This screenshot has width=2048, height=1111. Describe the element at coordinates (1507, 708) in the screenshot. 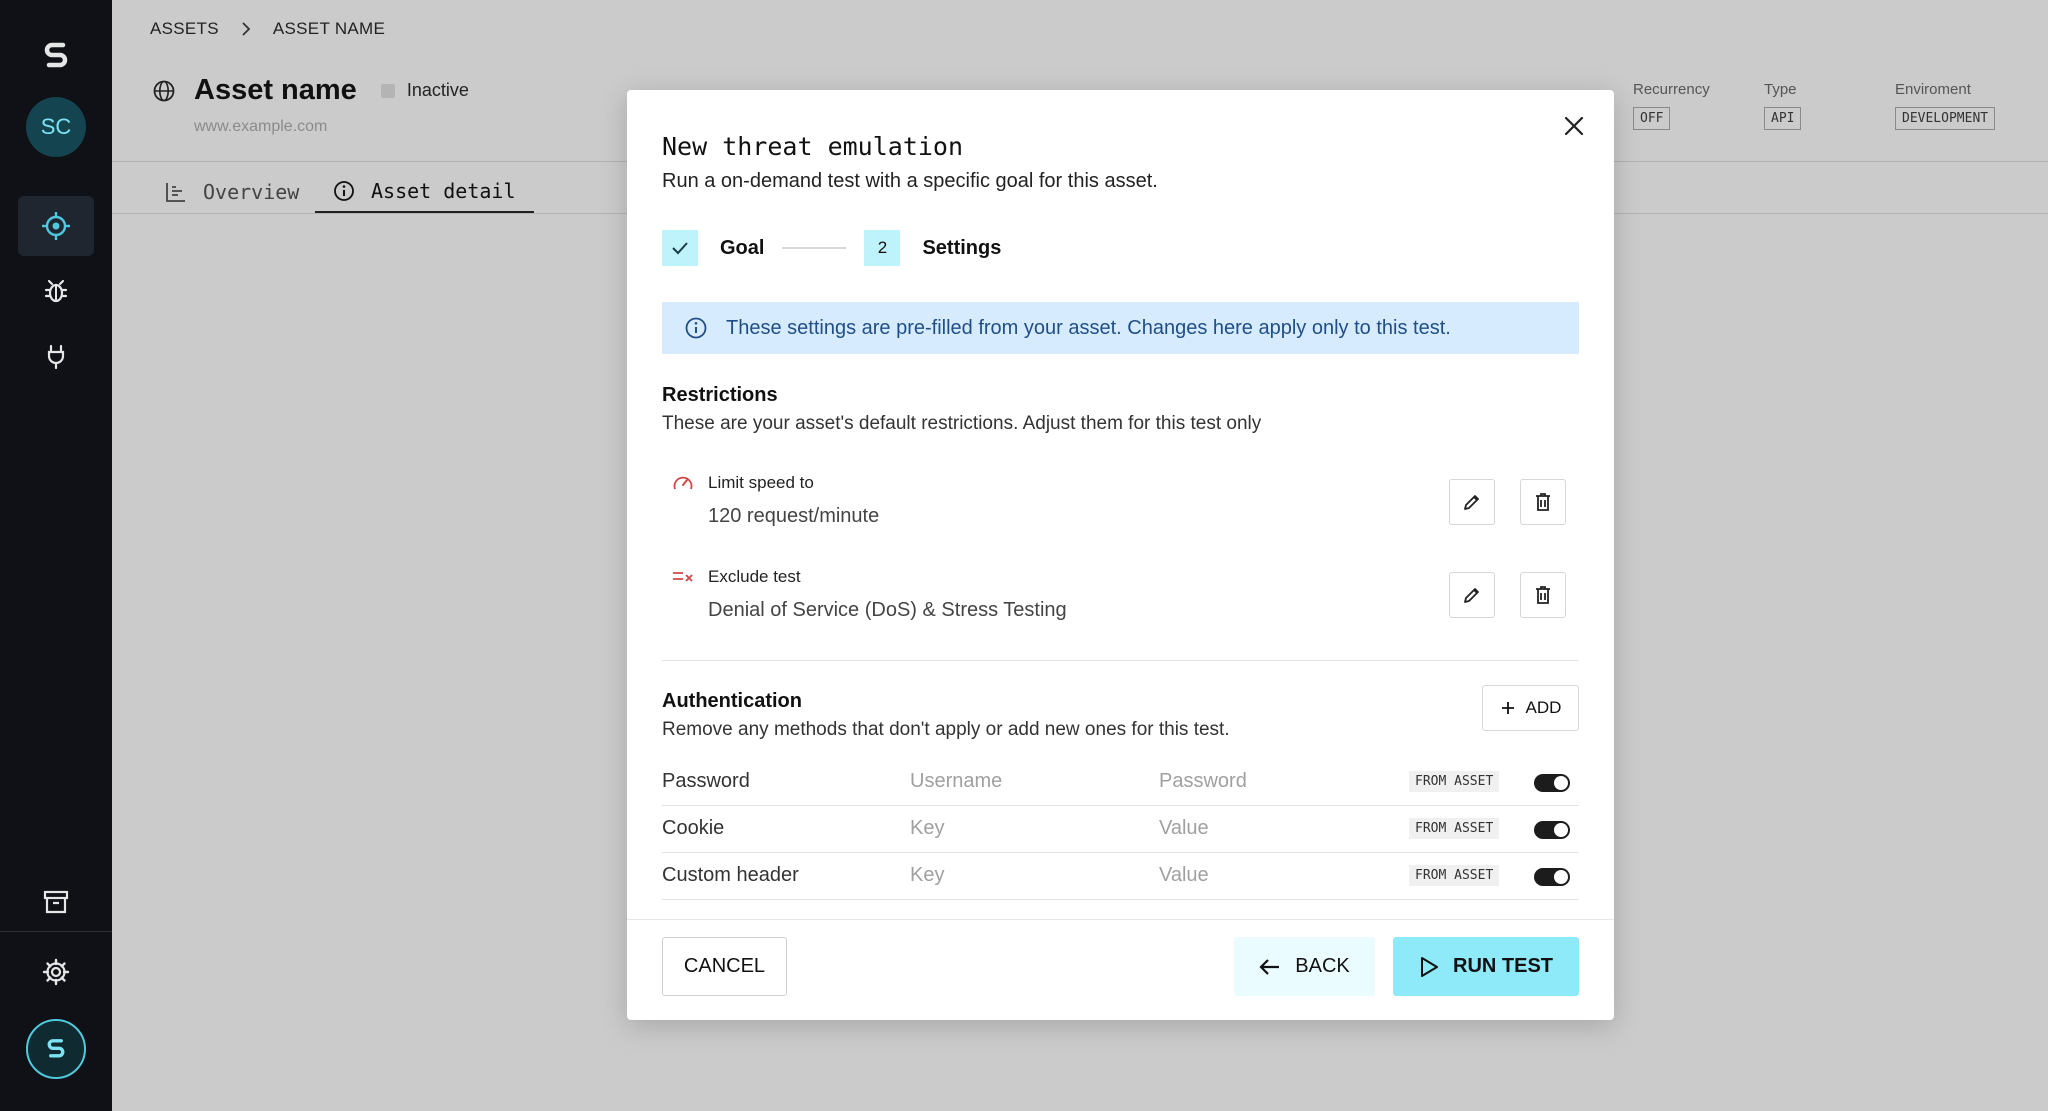

I see `plus-icon` at that location.